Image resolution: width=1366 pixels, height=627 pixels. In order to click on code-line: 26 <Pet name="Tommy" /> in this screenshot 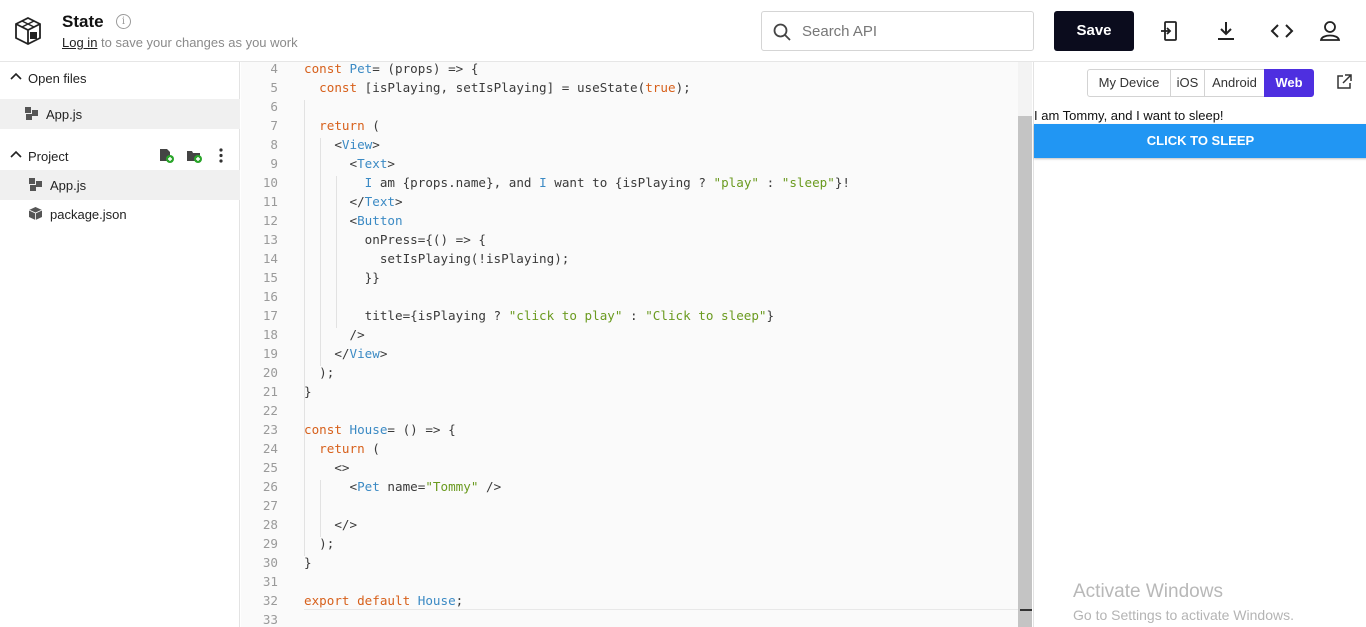, I will do `click(636, 486)`.